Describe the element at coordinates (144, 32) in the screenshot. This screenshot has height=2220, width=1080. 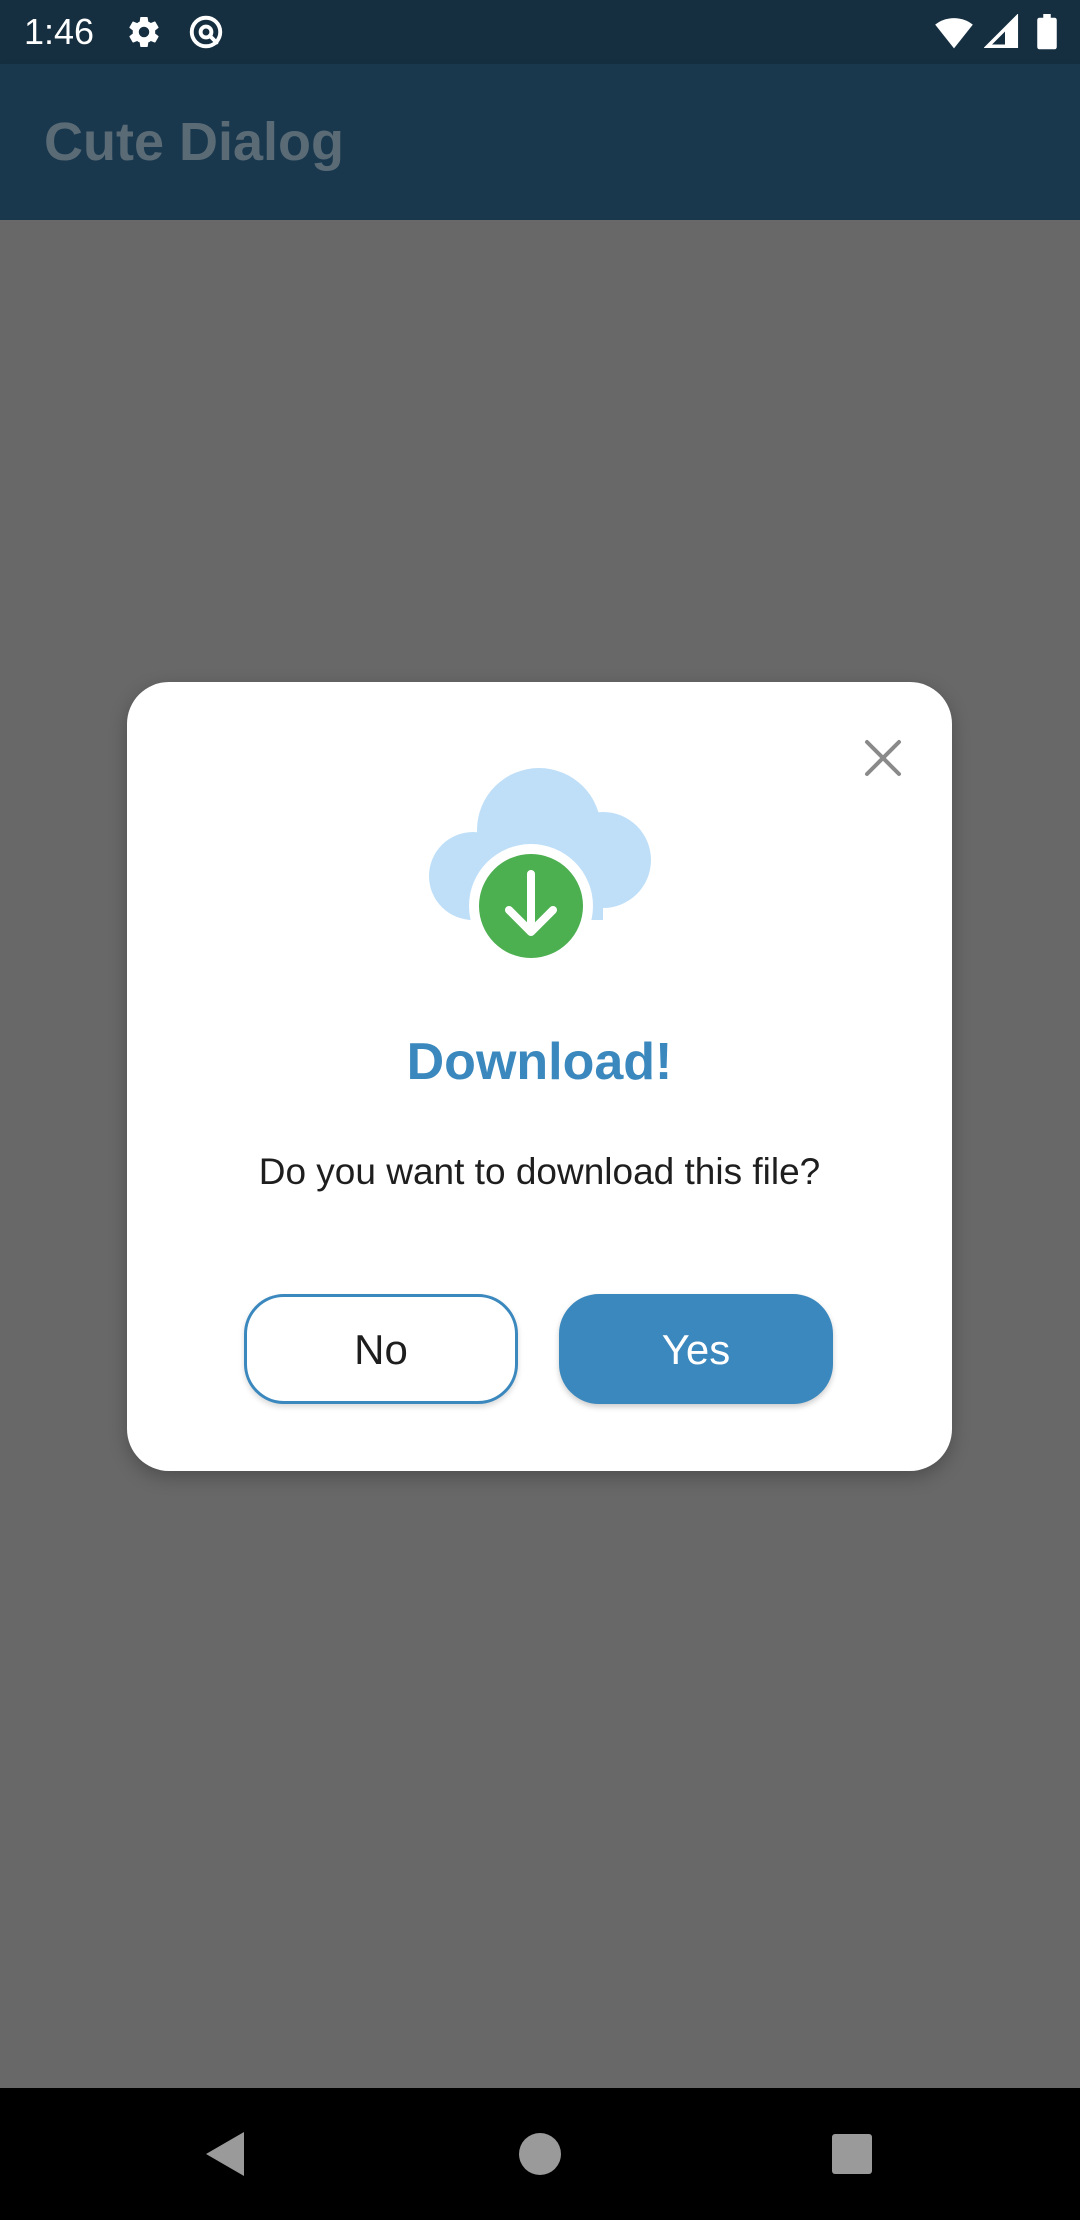
I see `gear-icon` at that location.